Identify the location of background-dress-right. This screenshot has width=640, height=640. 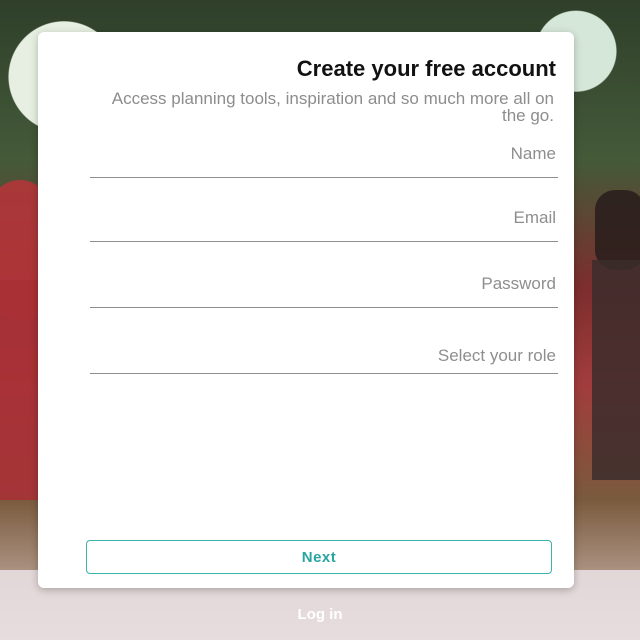
(616, 370).